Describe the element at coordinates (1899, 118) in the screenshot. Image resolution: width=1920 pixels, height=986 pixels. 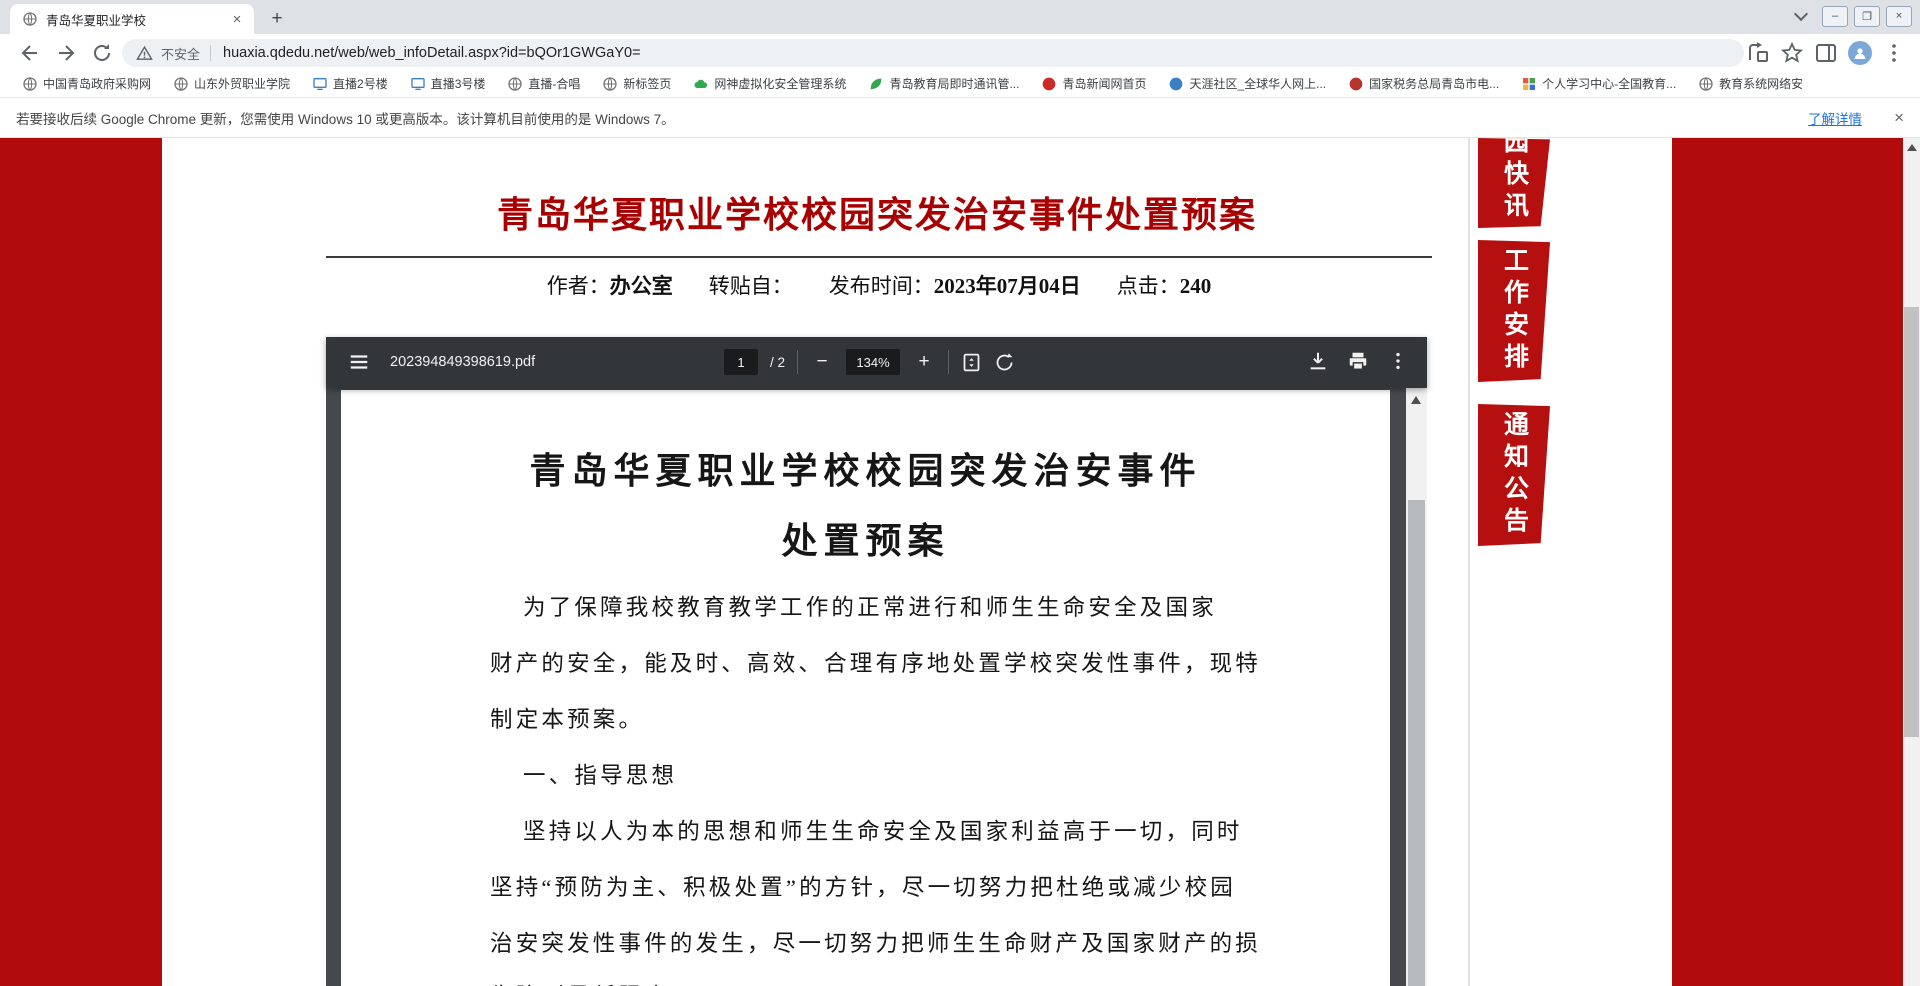
I see `notification-close-icon: ×` at that location.